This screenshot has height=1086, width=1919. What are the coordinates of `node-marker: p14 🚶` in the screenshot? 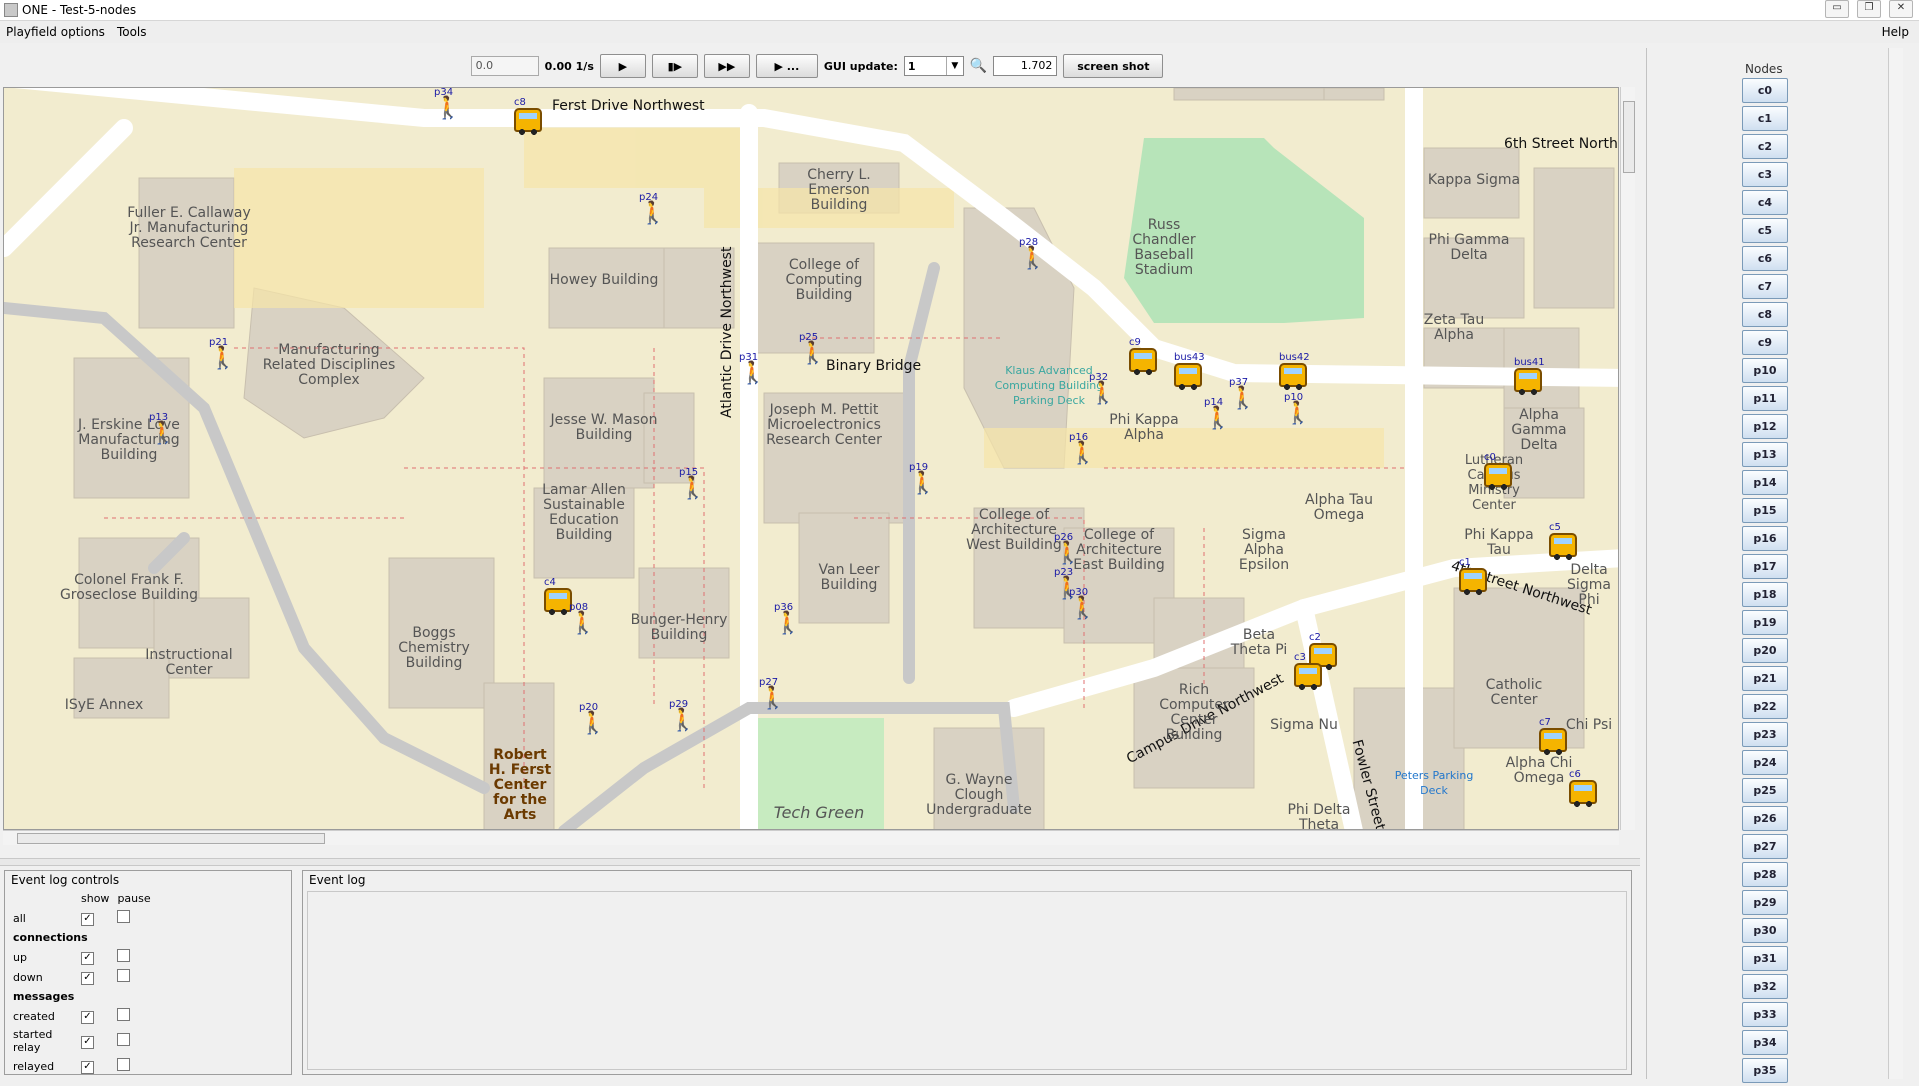 It's located at (1217, 414).